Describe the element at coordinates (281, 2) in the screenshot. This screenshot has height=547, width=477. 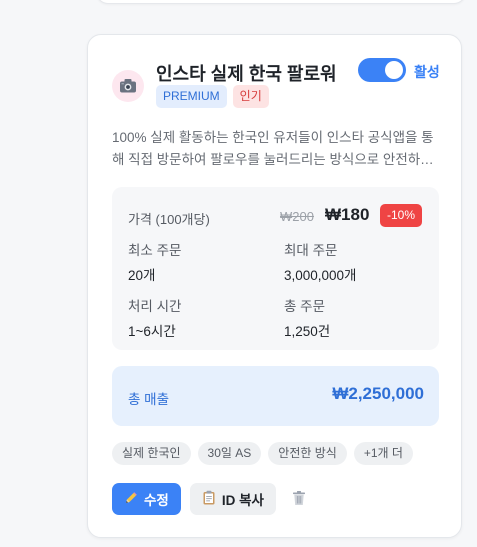
I see `previous-card-edge` at that location.